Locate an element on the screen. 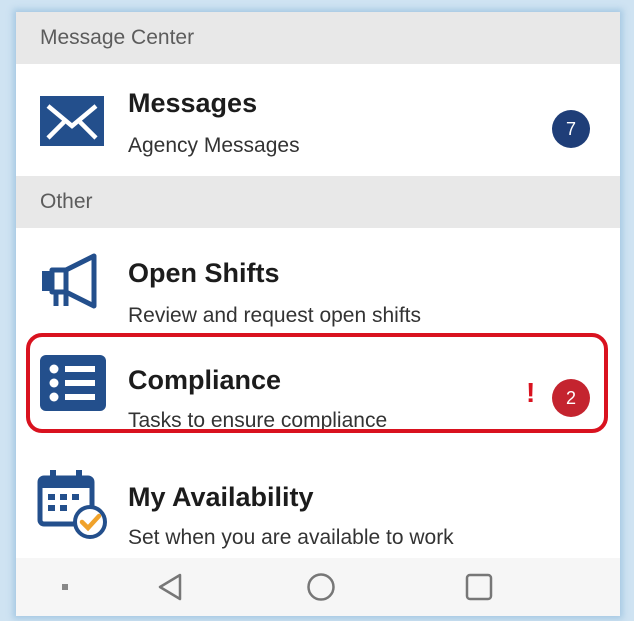 The width and height of the screenshot is (634, 621). section-header-other: Other is located at coordinates (318, 202).